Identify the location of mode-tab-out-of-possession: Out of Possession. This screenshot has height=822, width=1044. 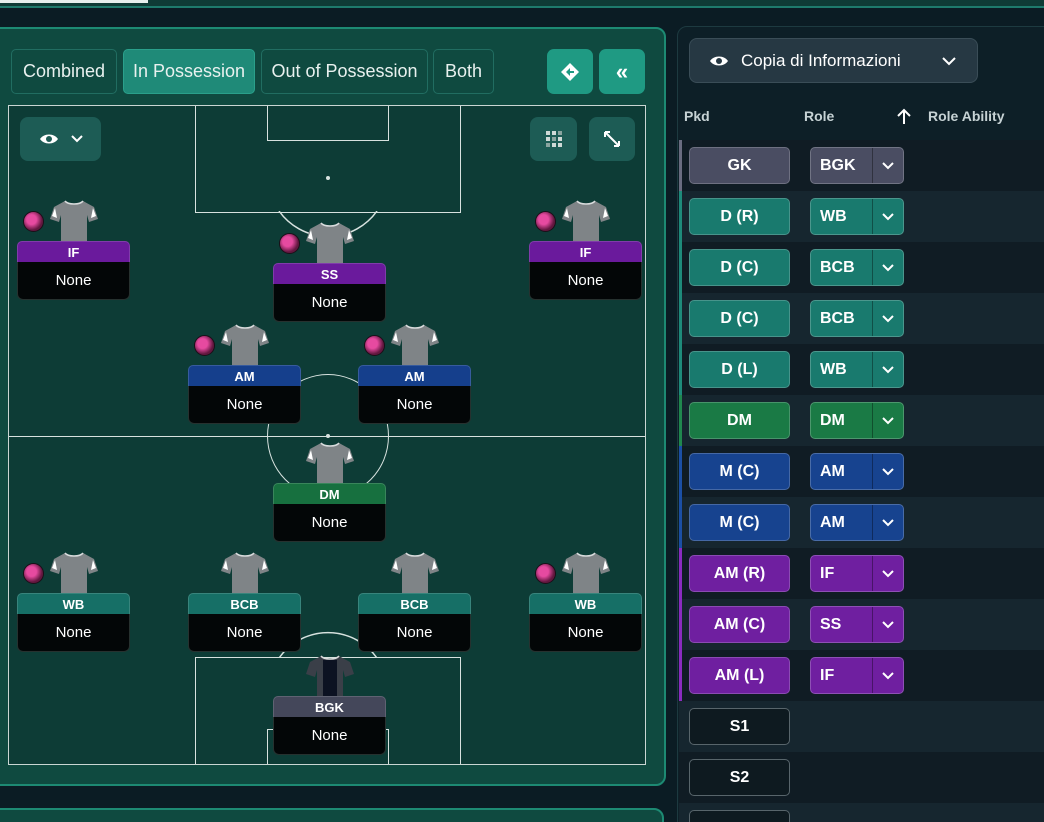
(344, 71).